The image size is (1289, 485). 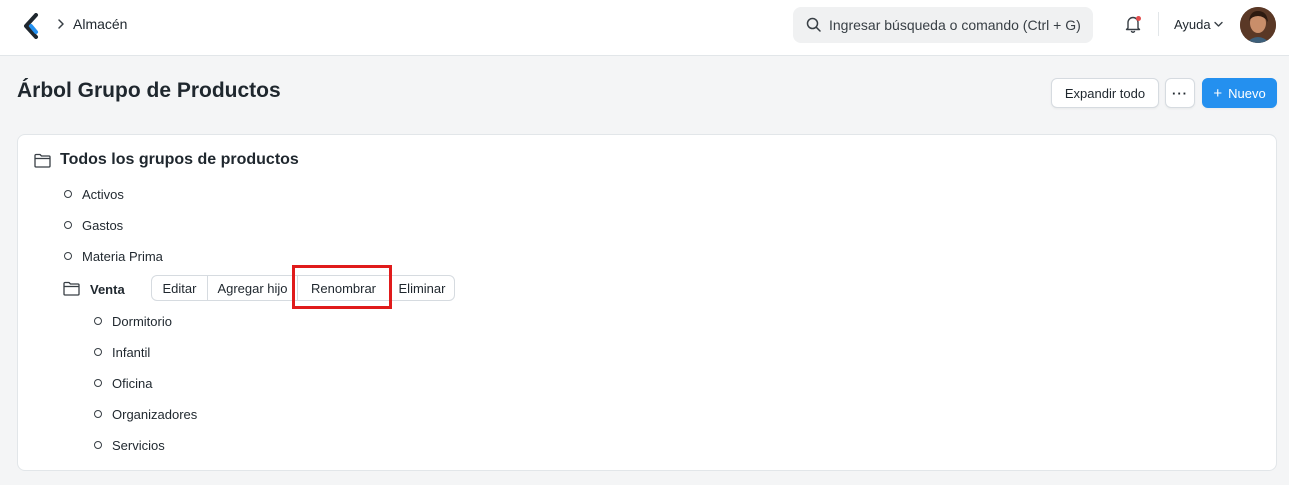 I want to click on tree-item-organizadores: Organizadores, so click(x=154, y=414).